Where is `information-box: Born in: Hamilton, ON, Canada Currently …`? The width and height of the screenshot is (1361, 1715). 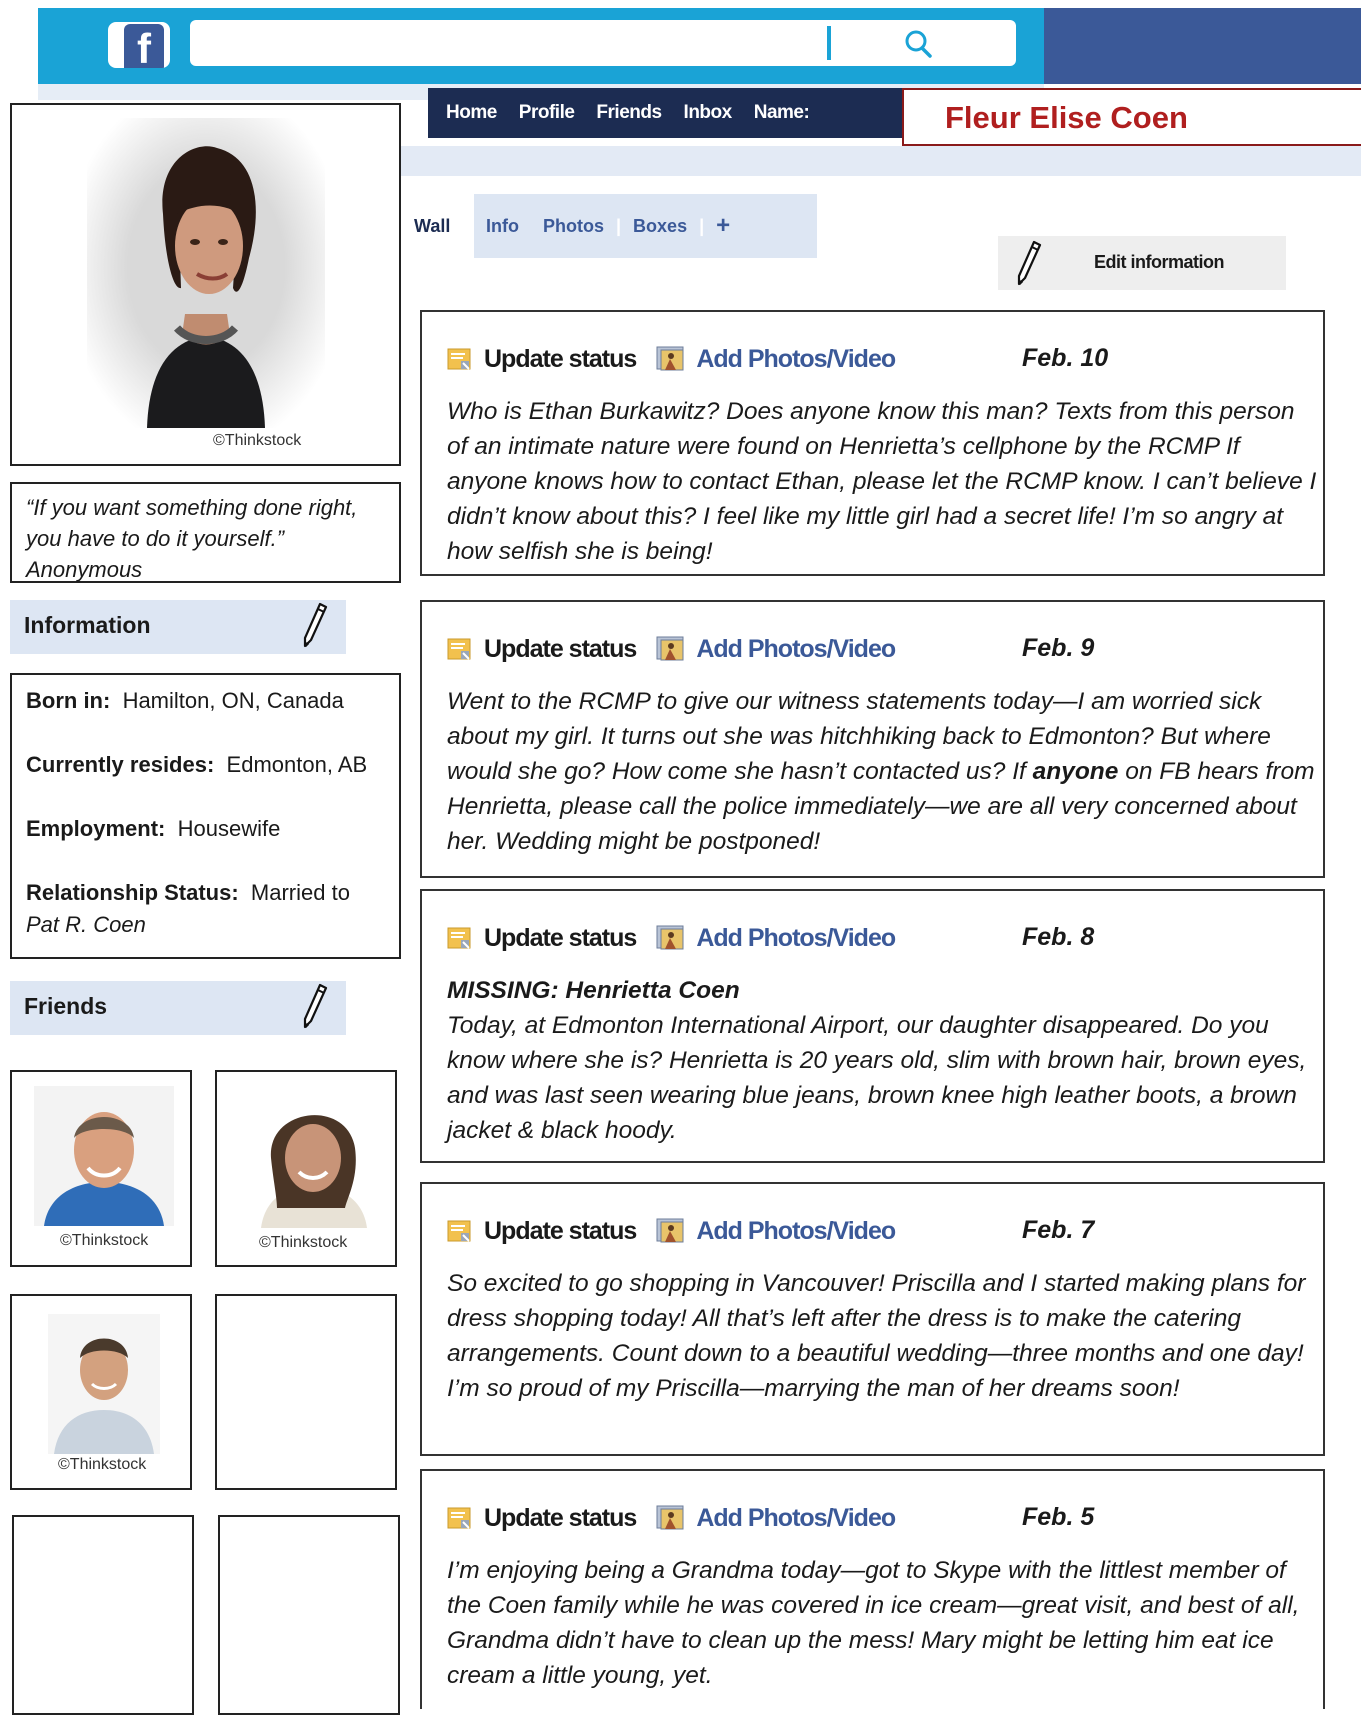
information-box: Born in: Hamilton, ON, Canada Currently … is located at coordinates (205, 816).